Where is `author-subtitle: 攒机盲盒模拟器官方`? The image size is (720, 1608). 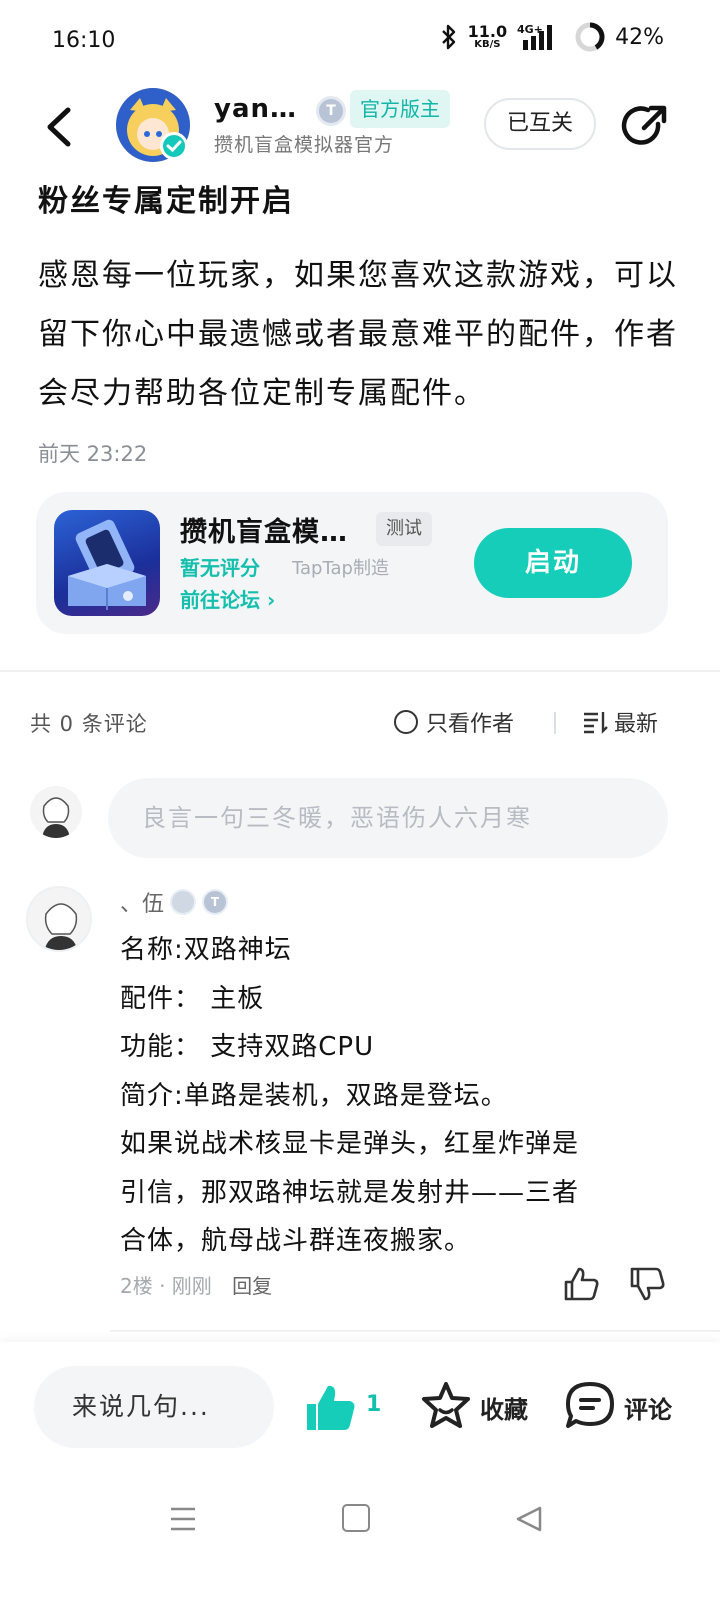
author-subtitle: 攒机盲盒模拟器官方 is located at coordinates (304, 145).